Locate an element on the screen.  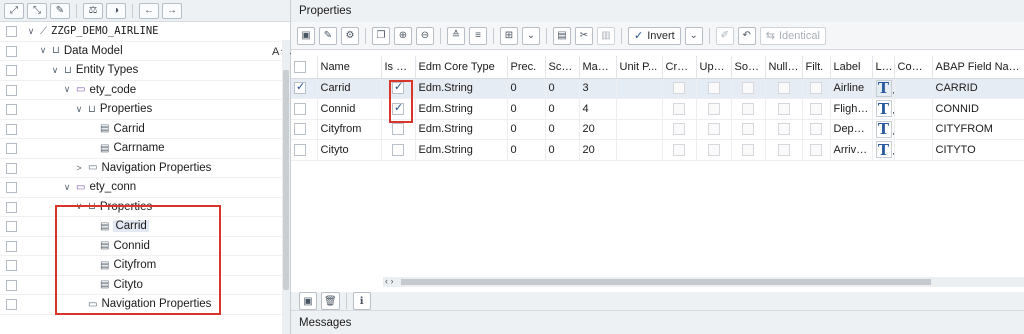
edit-pen-icon: ✐ is located at coordinates (724, 35).